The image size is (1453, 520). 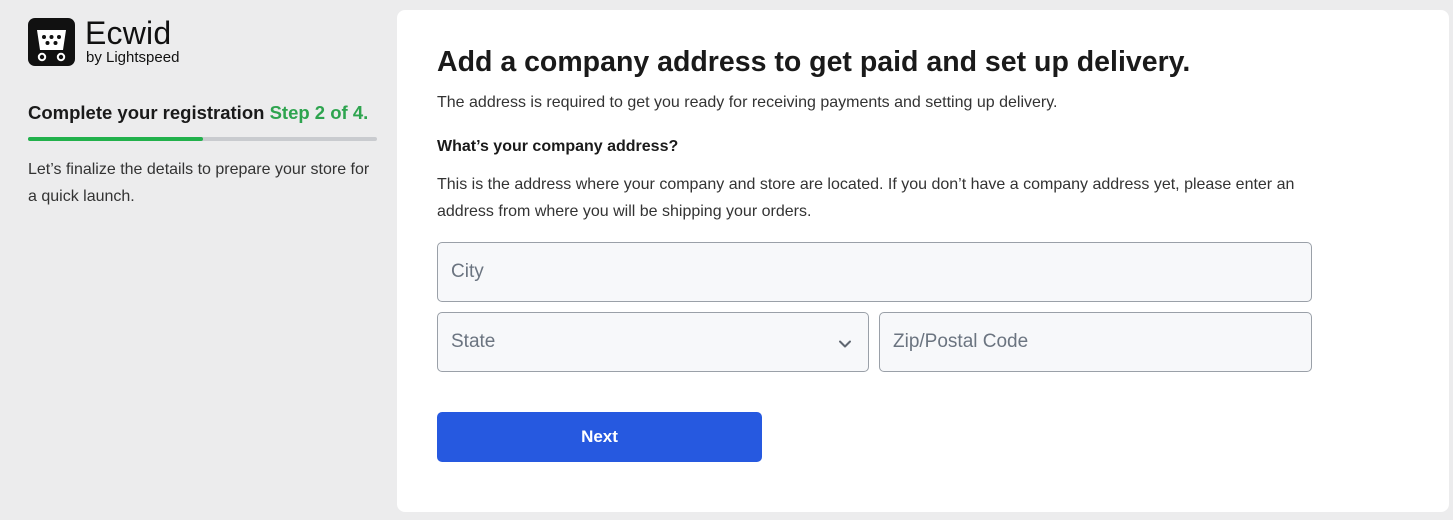 What do you see at coordinates (874, 272) in the screenshot?
I see `city-input: City` at bounding box center [874, 272].